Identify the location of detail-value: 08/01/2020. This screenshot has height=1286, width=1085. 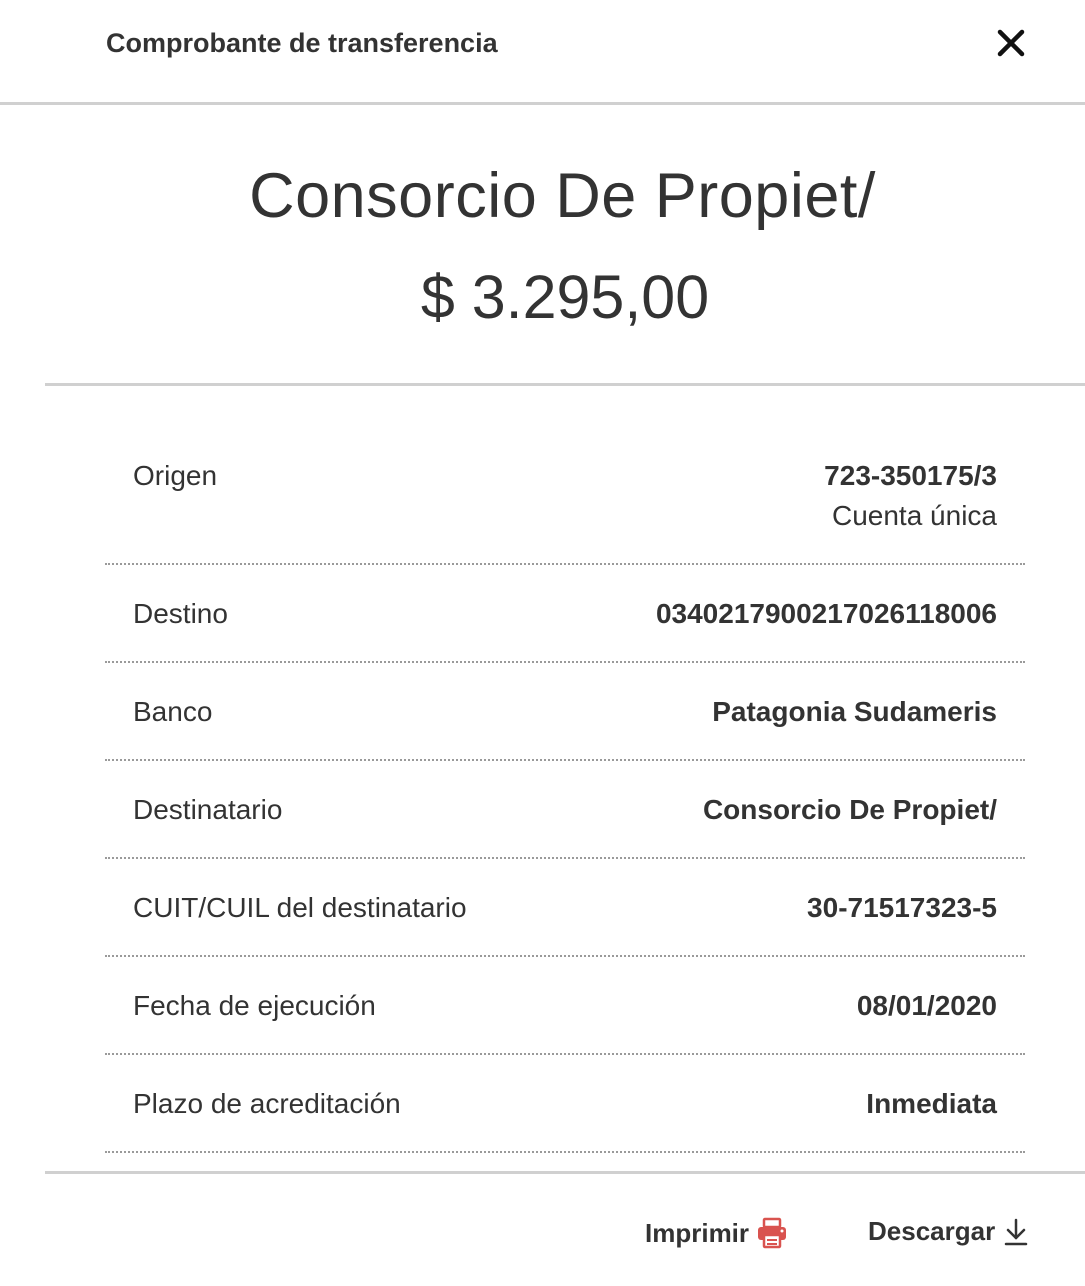
(926, 1005).